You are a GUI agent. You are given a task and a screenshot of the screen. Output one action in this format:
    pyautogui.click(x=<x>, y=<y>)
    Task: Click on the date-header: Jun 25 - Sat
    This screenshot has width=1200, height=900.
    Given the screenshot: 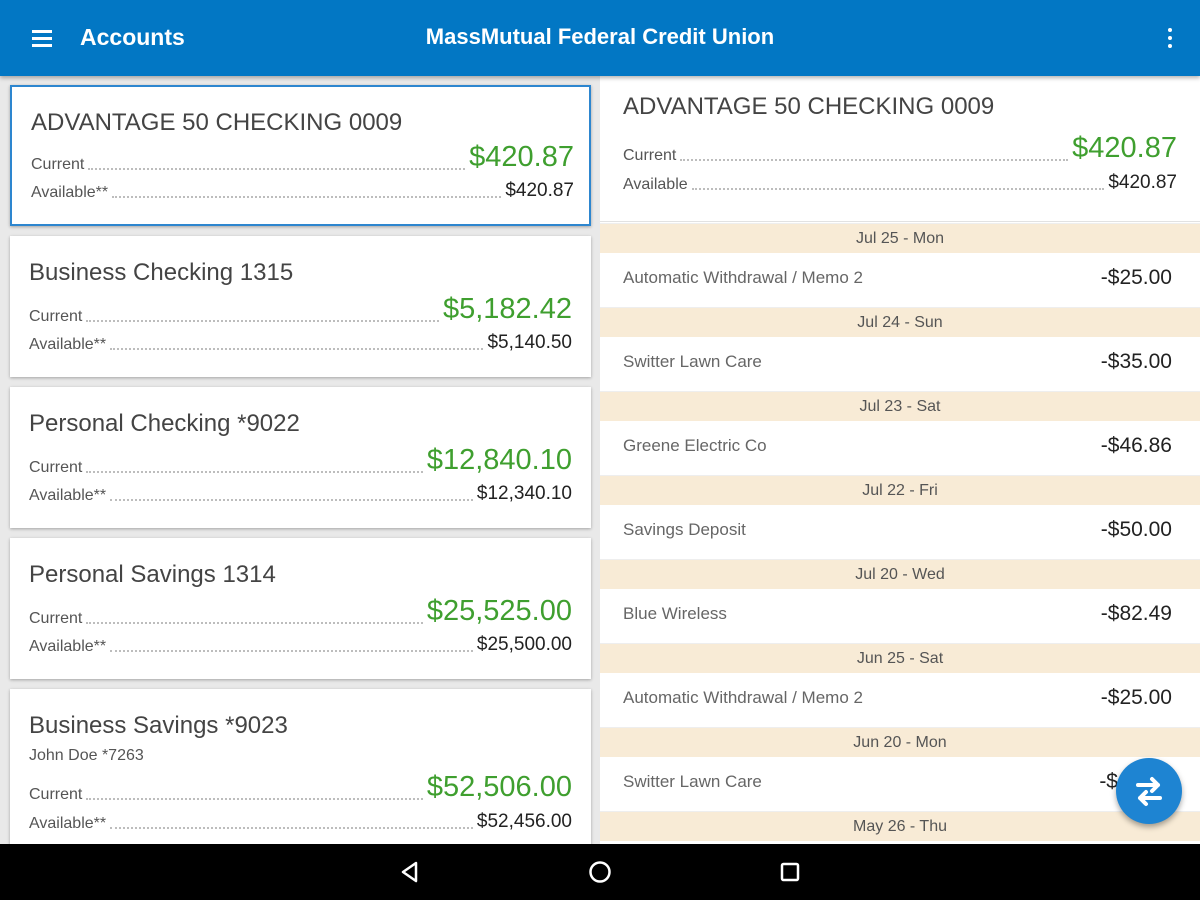 What is the action you would take?
    pyautogui.click(x=900, y=658)
    